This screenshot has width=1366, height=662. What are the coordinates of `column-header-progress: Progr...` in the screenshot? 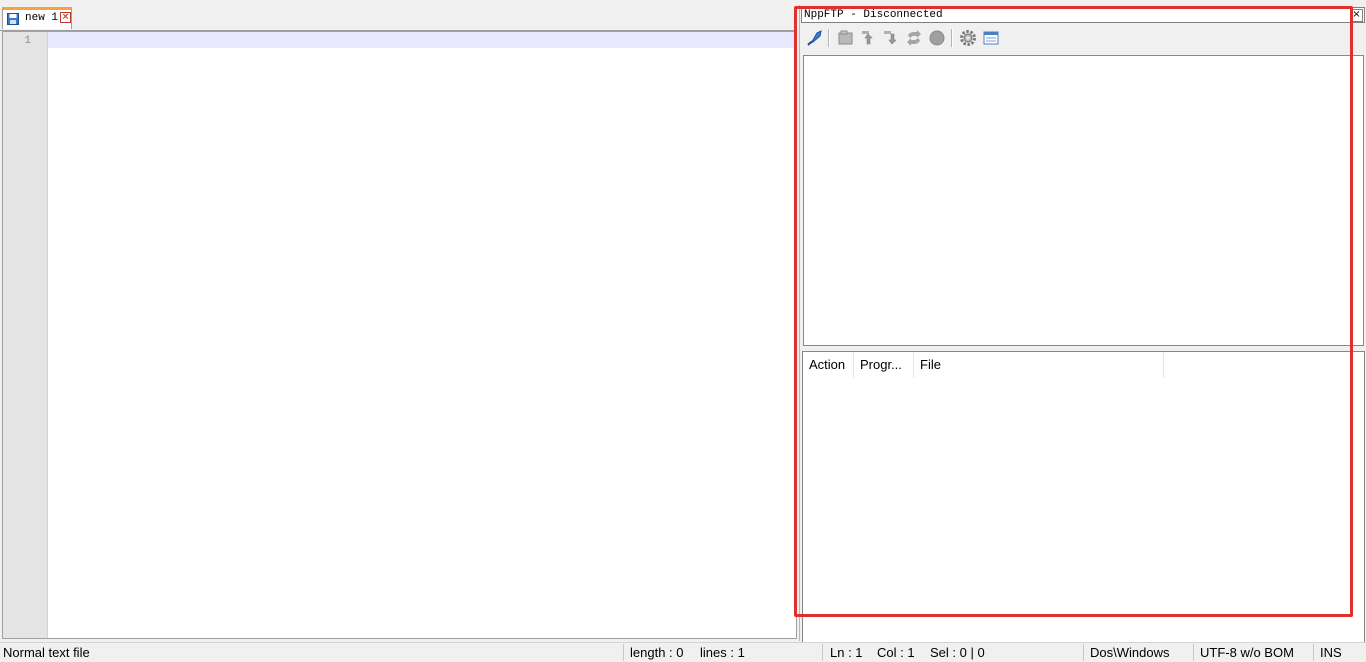 It's located at (884, 365).